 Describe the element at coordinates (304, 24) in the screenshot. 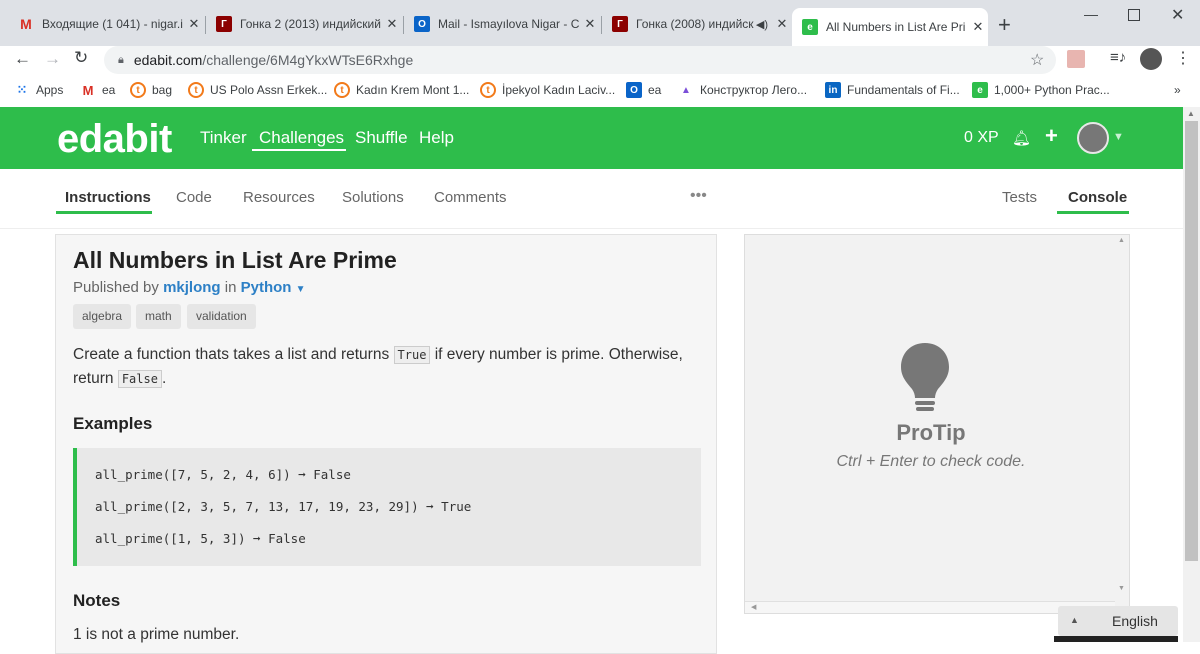

I see `browser-tab-race2: Г Гонка 2 (2013) индийский ✕` at that location.